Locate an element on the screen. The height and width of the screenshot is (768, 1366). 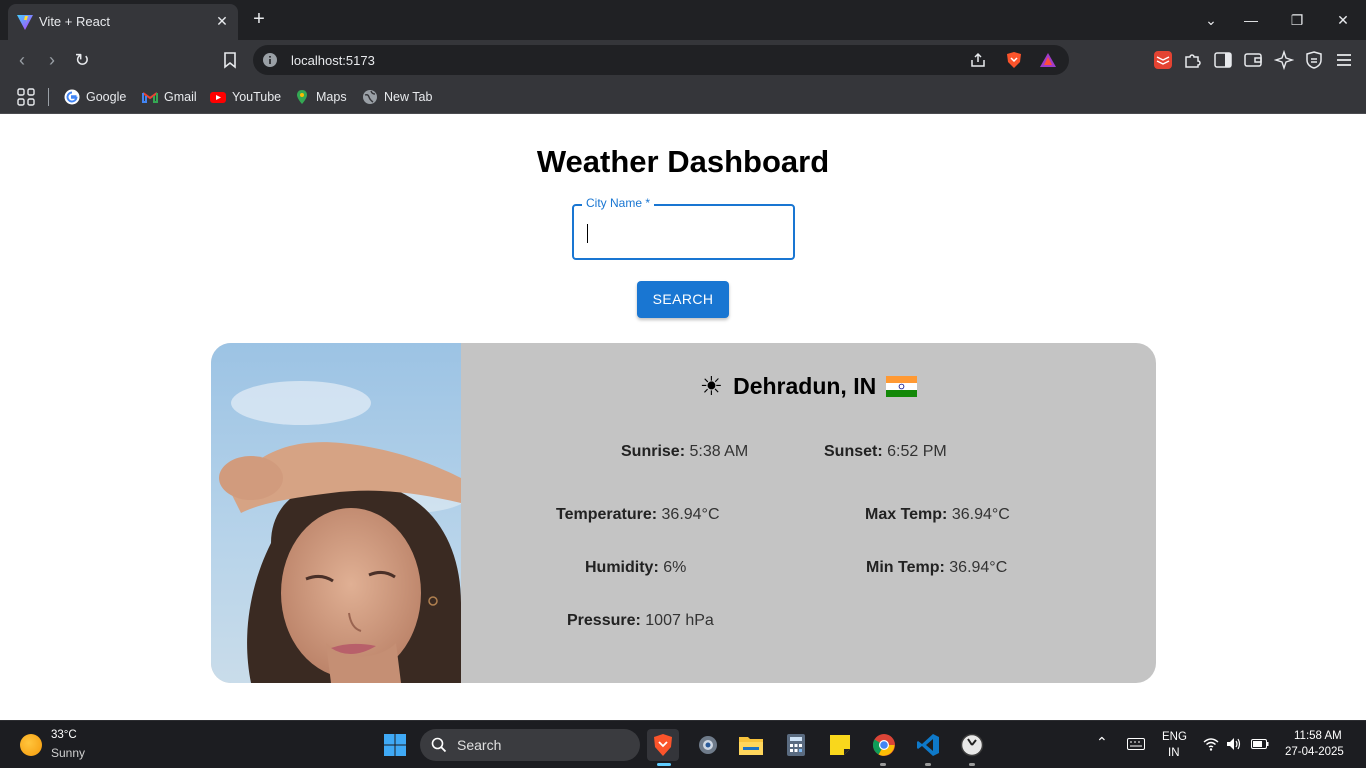
bookmark-gmail: Gmail is located at coordinates (169, 97).